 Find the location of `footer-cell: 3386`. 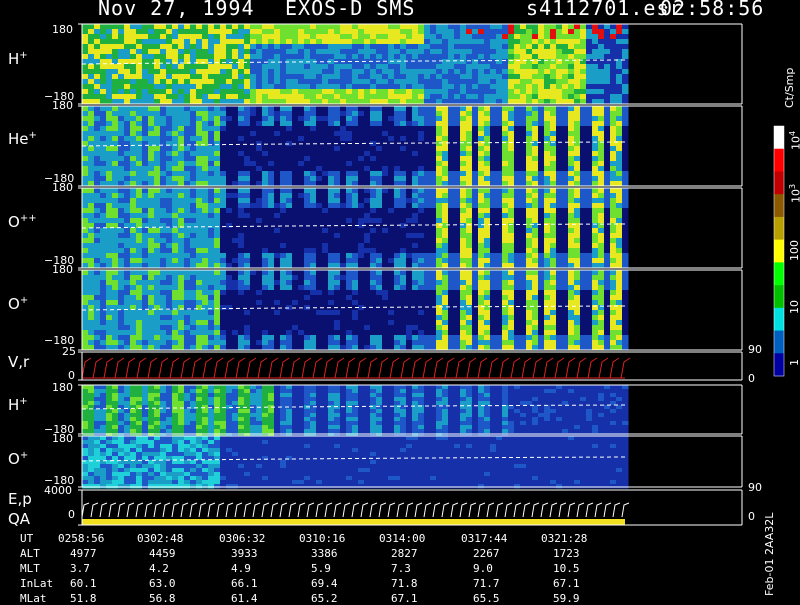

footer-cell: 3386 is located at coordinates (324, 553).